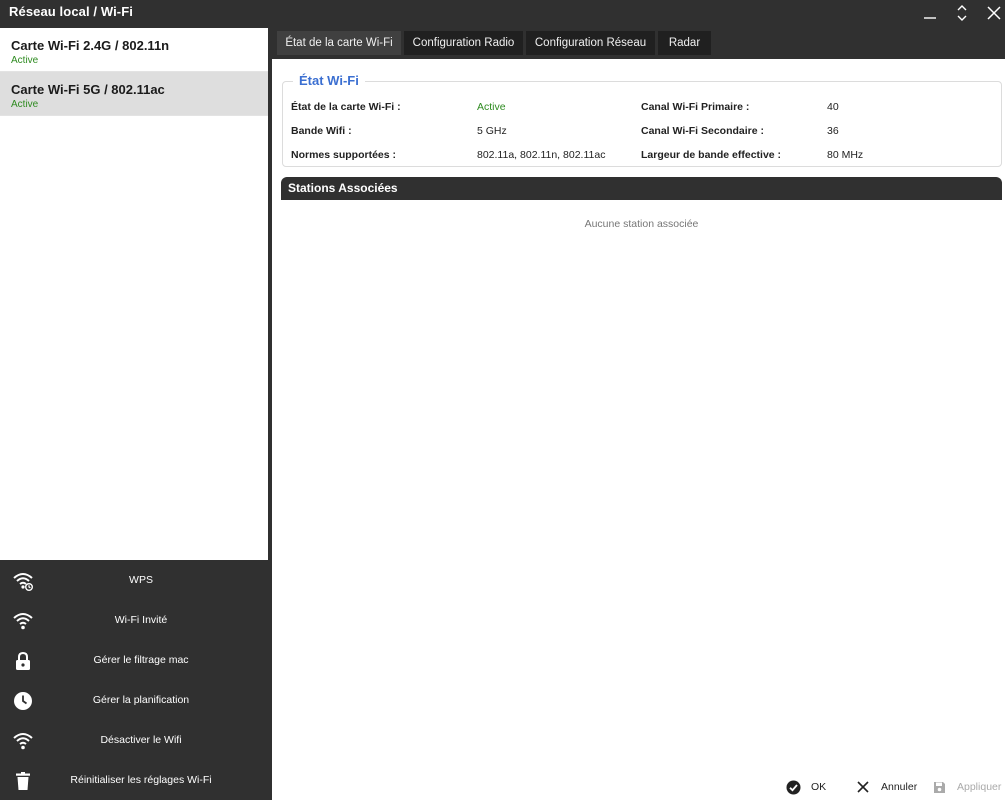 This screenshot has height=800, width=1005. Describe the element at coordinates (71, 11) in the screenshot. I see `window-title: Réseau local / Wi-Fi` at that location.